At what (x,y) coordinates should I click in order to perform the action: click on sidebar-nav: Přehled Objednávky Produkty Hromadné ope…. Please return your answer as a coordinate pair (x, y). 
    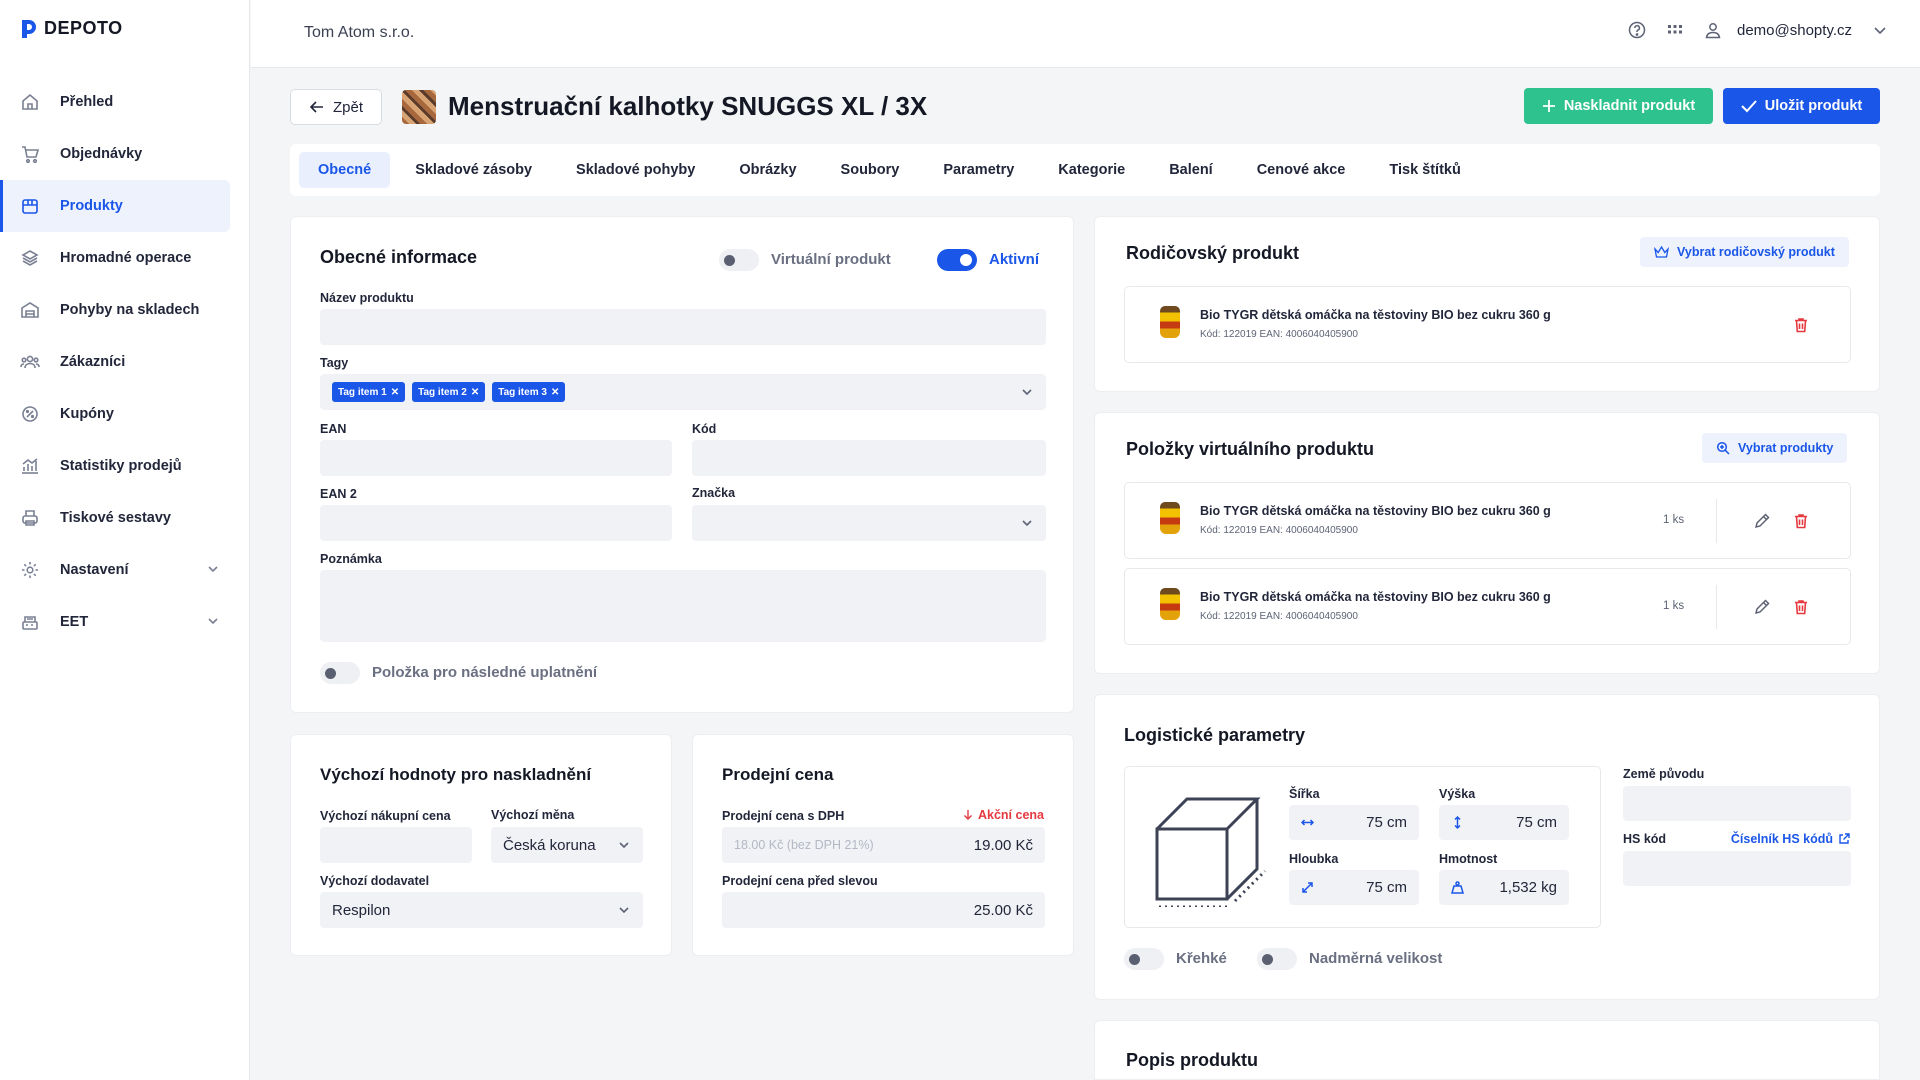
    Looking at the image, I should click on (115, 362).